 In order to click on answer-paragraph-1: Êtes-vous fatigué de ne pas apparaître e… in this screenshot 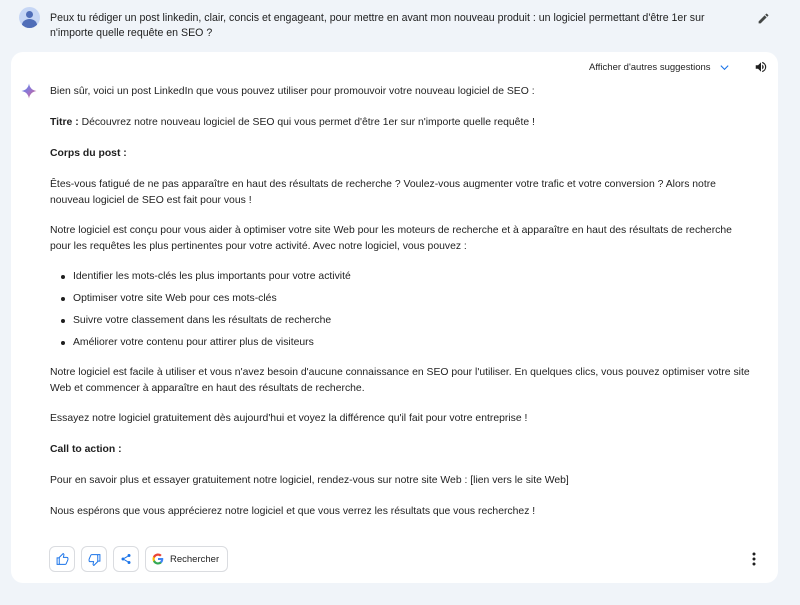, I will do `click(383, 192)`.